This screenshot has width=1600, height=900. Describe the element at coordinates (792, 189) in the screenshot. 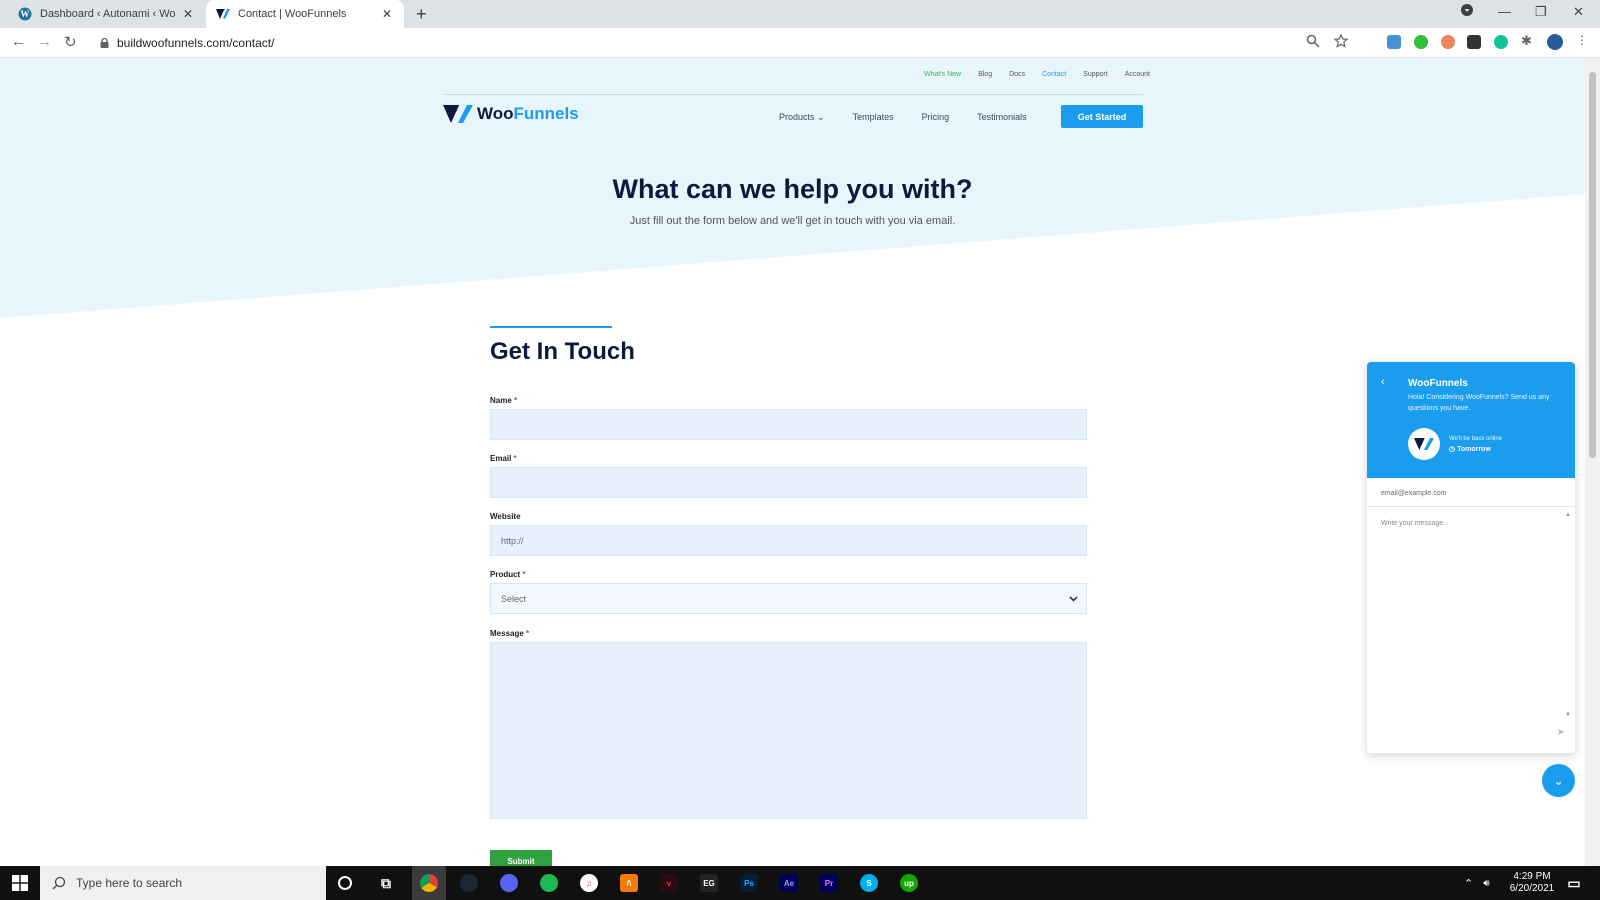

I see `hero-title: What can we help you with?` at that location.